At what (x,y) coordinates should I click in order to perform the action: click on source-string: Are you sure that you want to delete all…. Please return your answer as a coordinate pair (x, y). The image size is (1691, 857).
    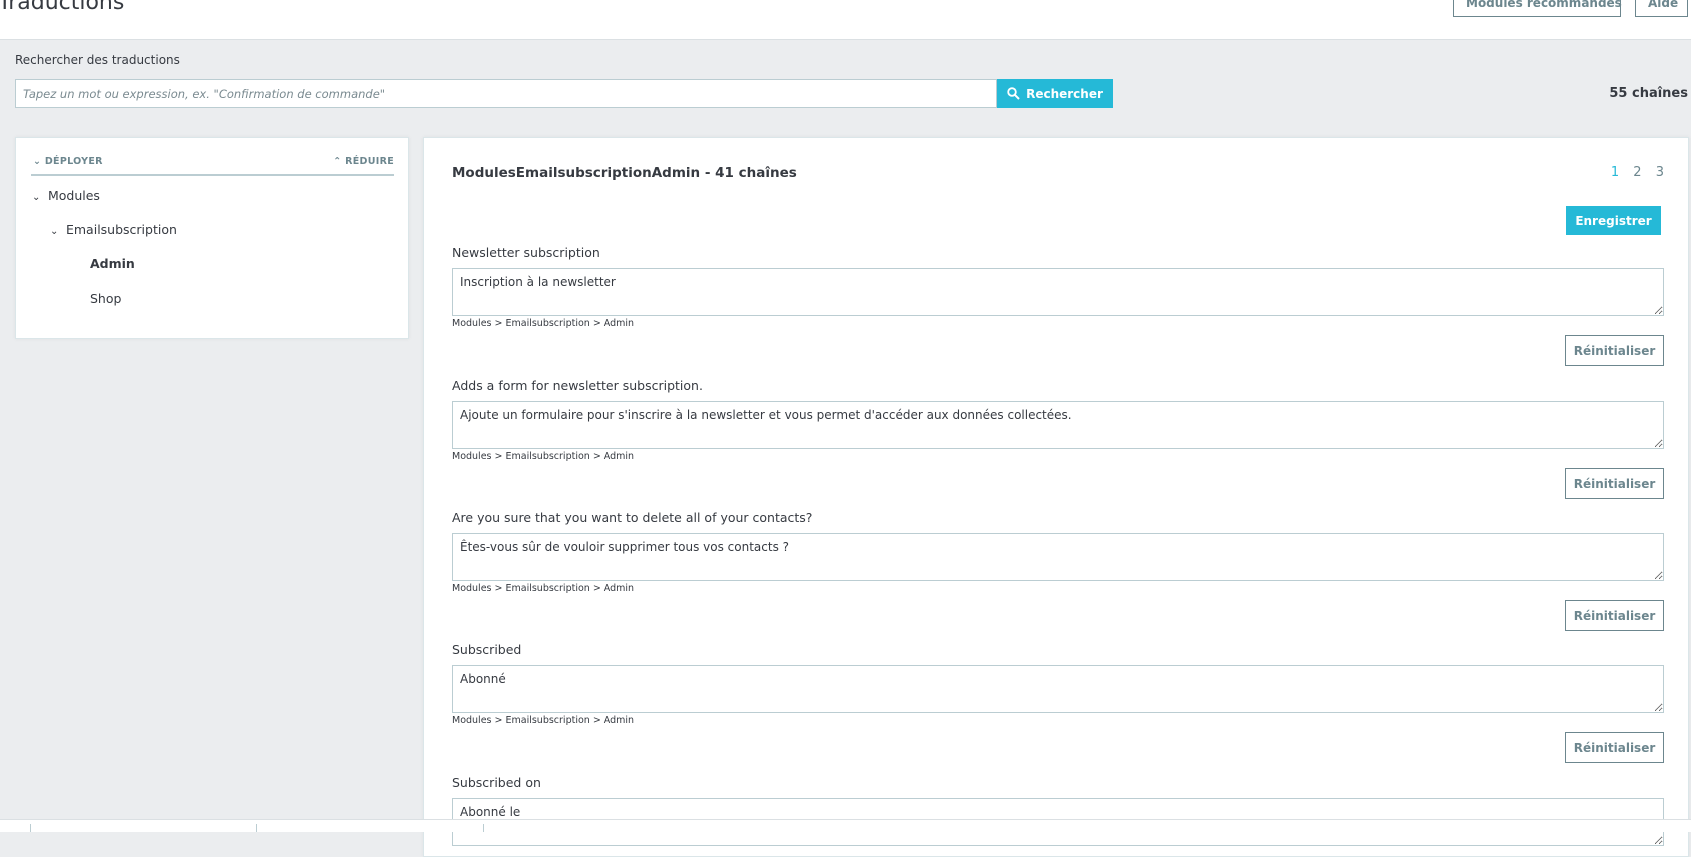
    Looking at the image, I should click on (632, 517).